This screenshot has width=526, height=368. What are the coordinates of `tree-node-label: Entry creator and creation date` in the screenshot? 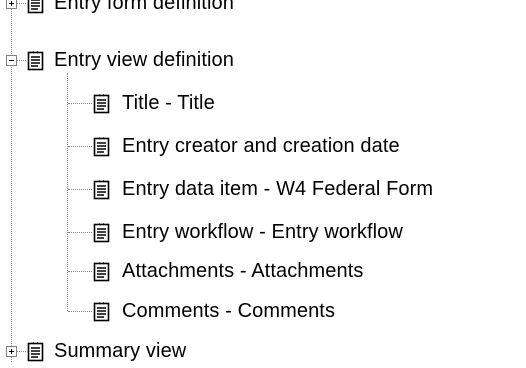 It's located at (261, 146).